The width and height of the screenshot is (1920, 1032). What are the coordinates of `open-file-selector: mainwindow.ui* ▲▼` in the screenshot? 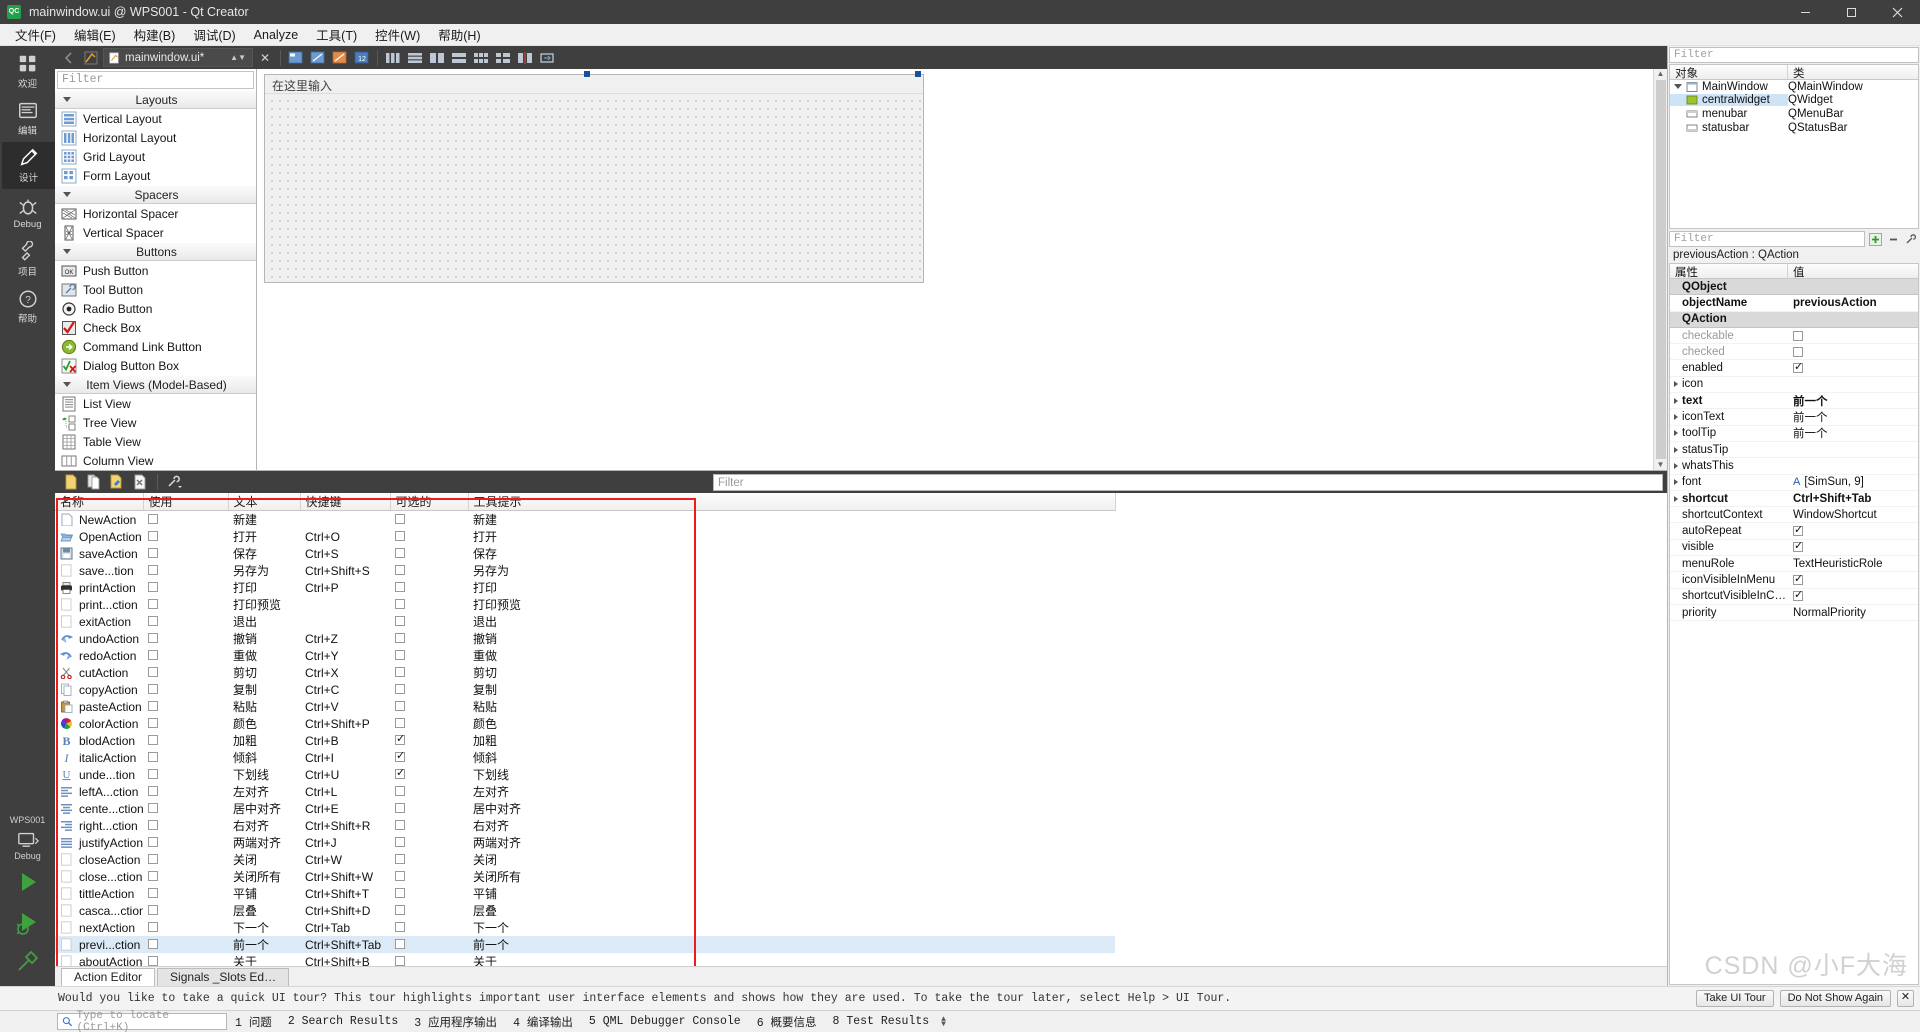 It's located at (178, 57).